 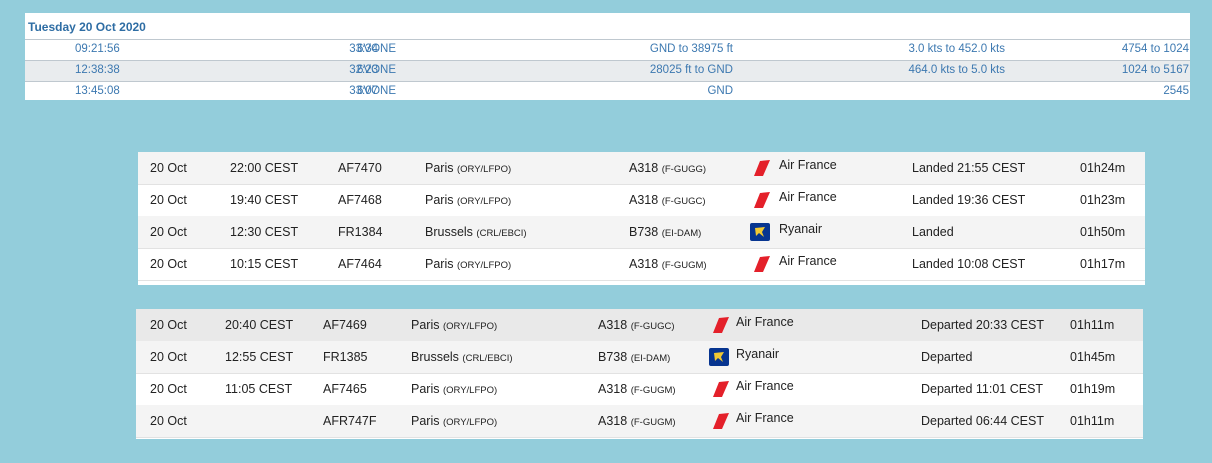 What do you see at coordinates (449, 232) in the screenshot?
I see `route-city: Brussels` at bounding box center [449, 232].